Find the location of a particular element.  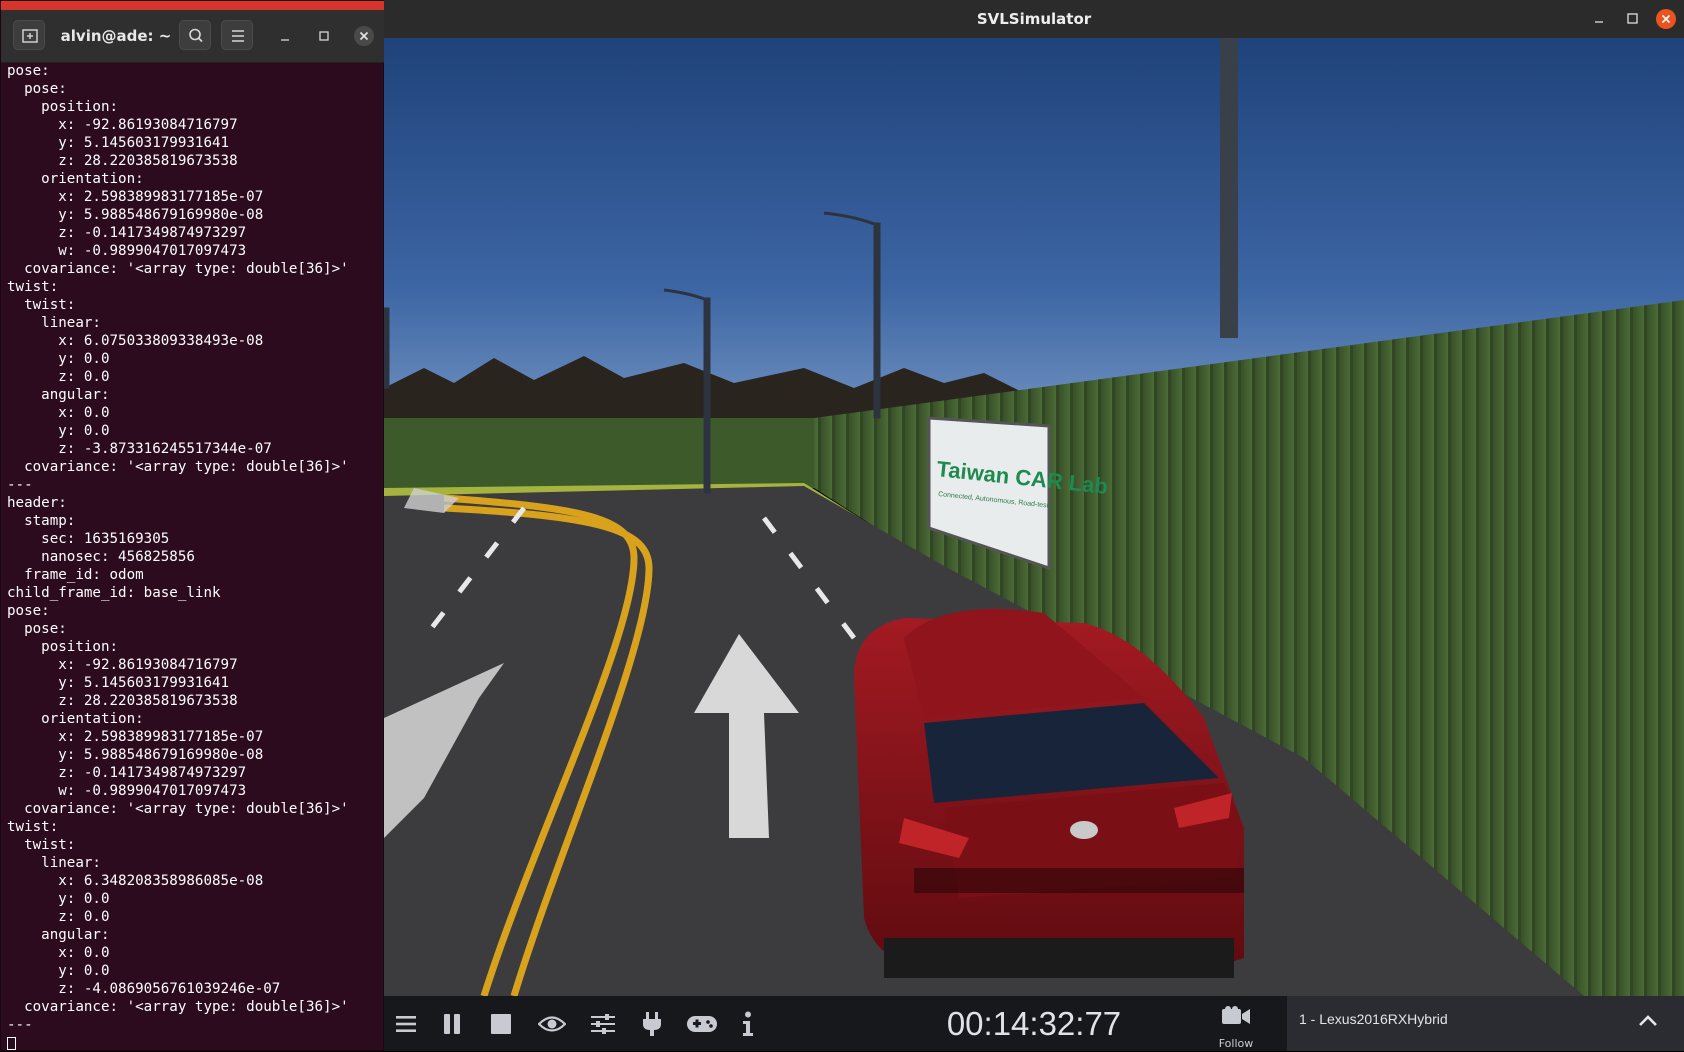

info-icon is located at coordinates (748, 1023).